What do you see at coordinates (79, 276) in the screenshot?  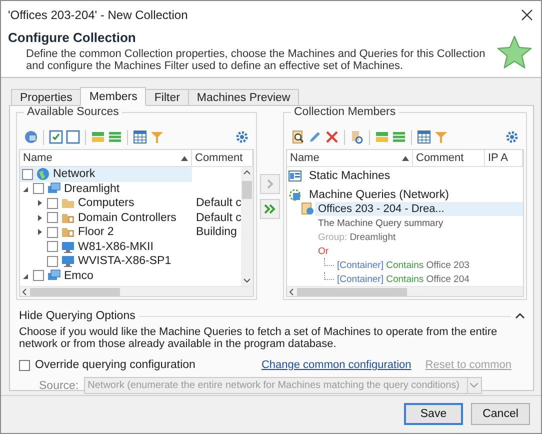 I see `node-label: Emco` at bounding box center [79, 276].